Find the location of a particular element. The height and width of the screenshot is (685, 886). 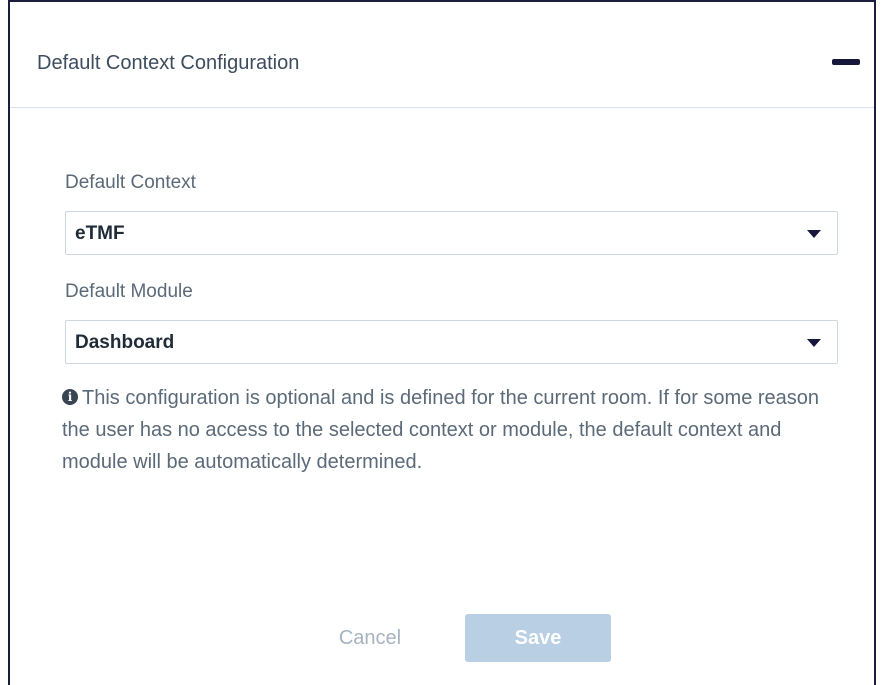

panel-title: Default Context Configuration is located at coordinates (168, 63).